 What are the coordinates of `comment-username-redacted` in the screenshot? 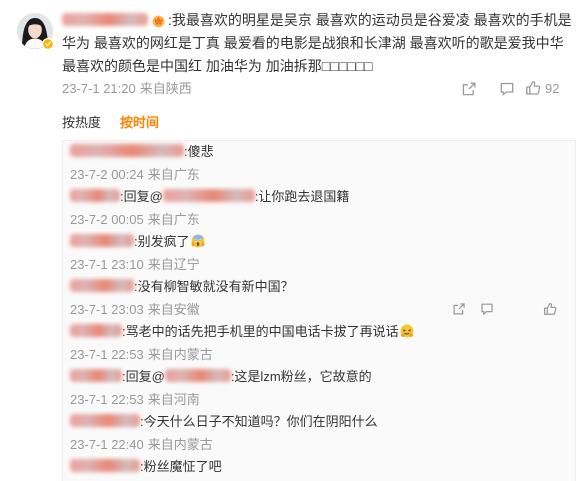 It's located at (105, 19).